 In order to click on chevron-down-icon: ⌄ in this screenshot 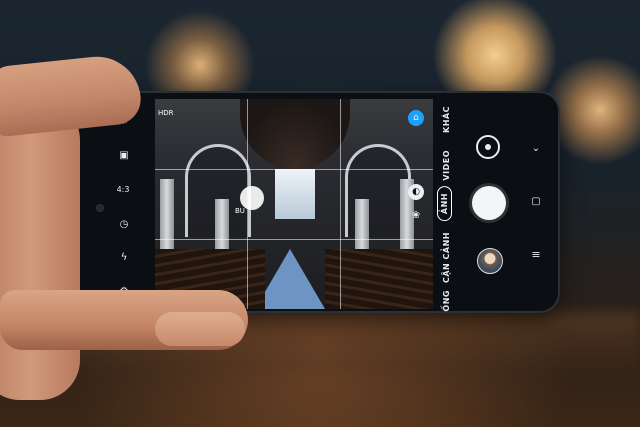, I will do `click(536, 149)`.